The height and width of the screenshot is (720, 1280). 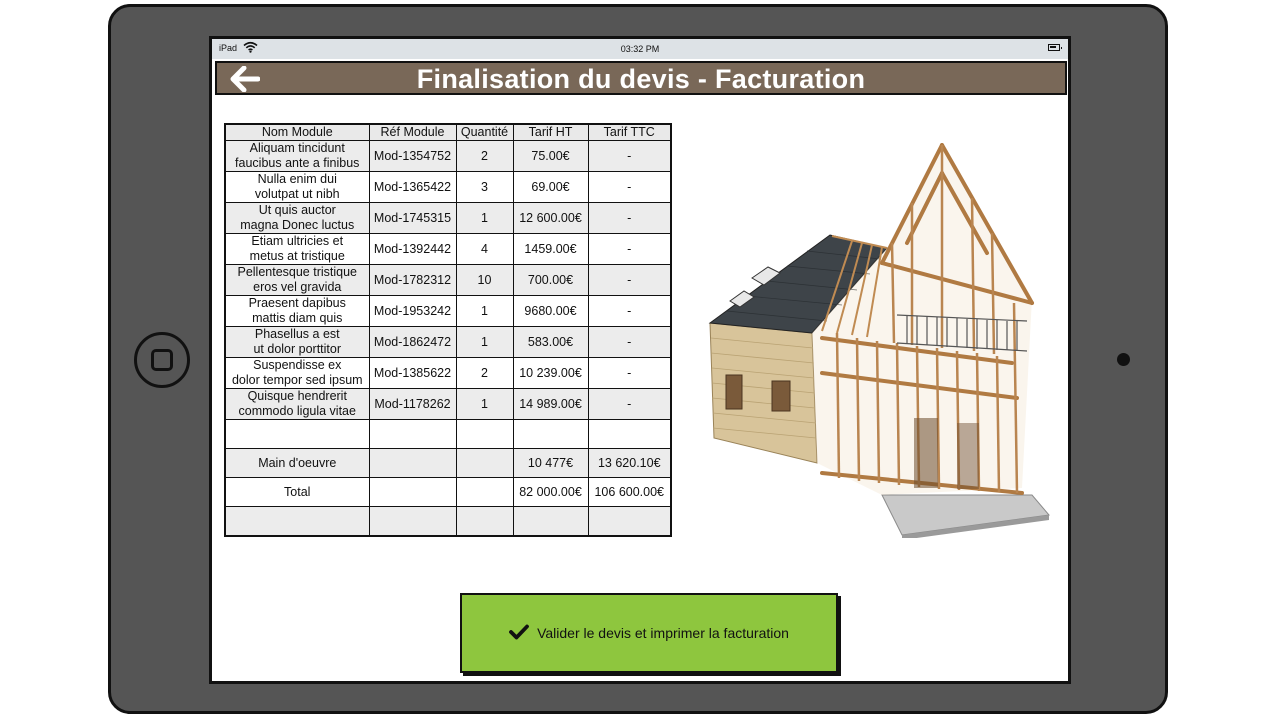 I want to click on cell-ref: Mod-1953242, so click(x=412, y=311).